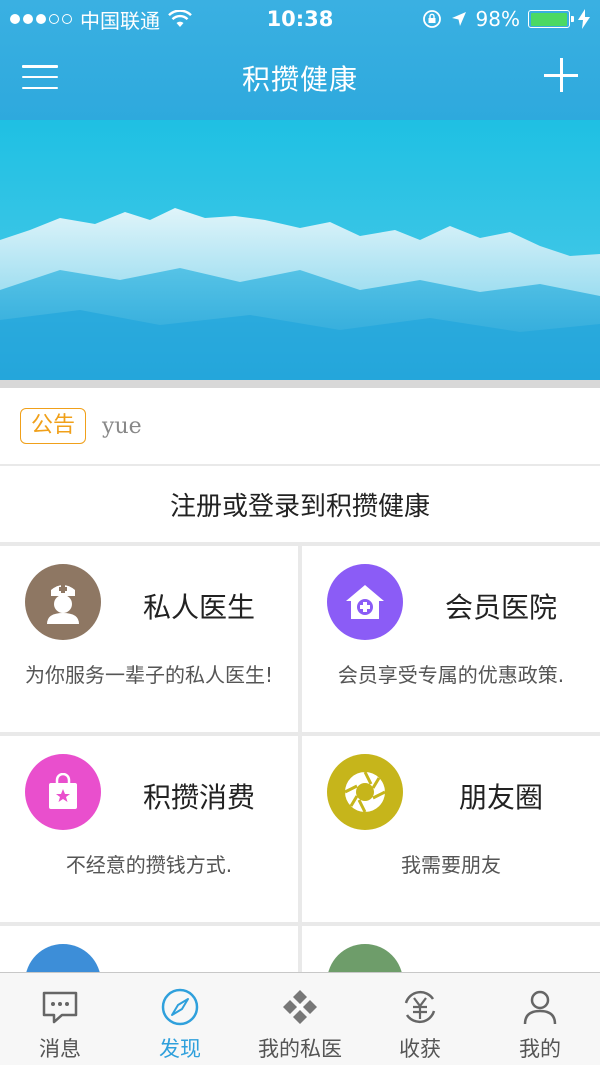  I want to click on compass-icon, so click(180, 1007).